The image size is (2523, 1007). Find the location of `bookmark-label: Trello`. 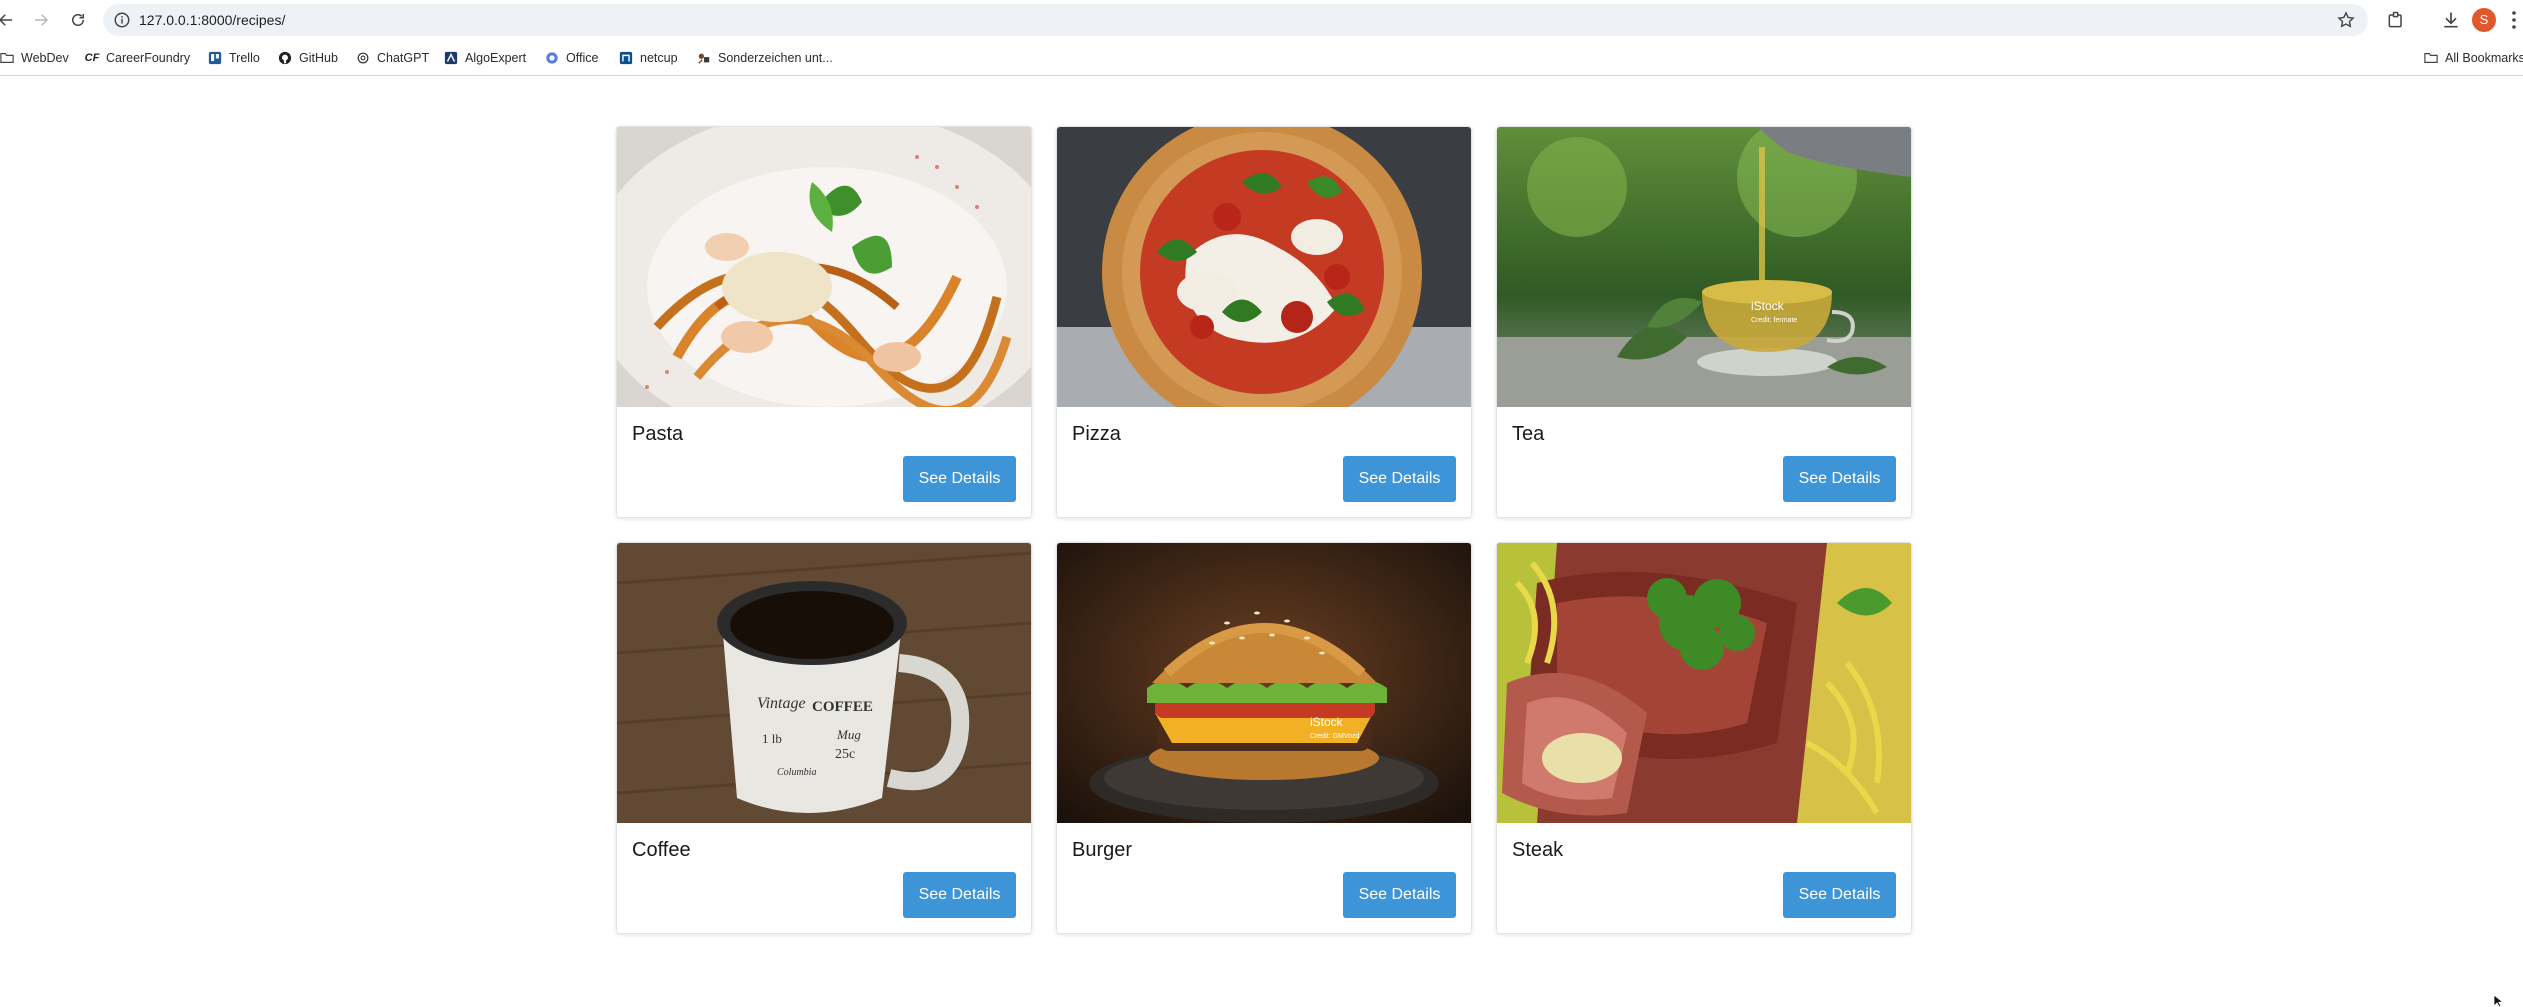

bookmark-label: Trello is located at coordinates (244, 58).